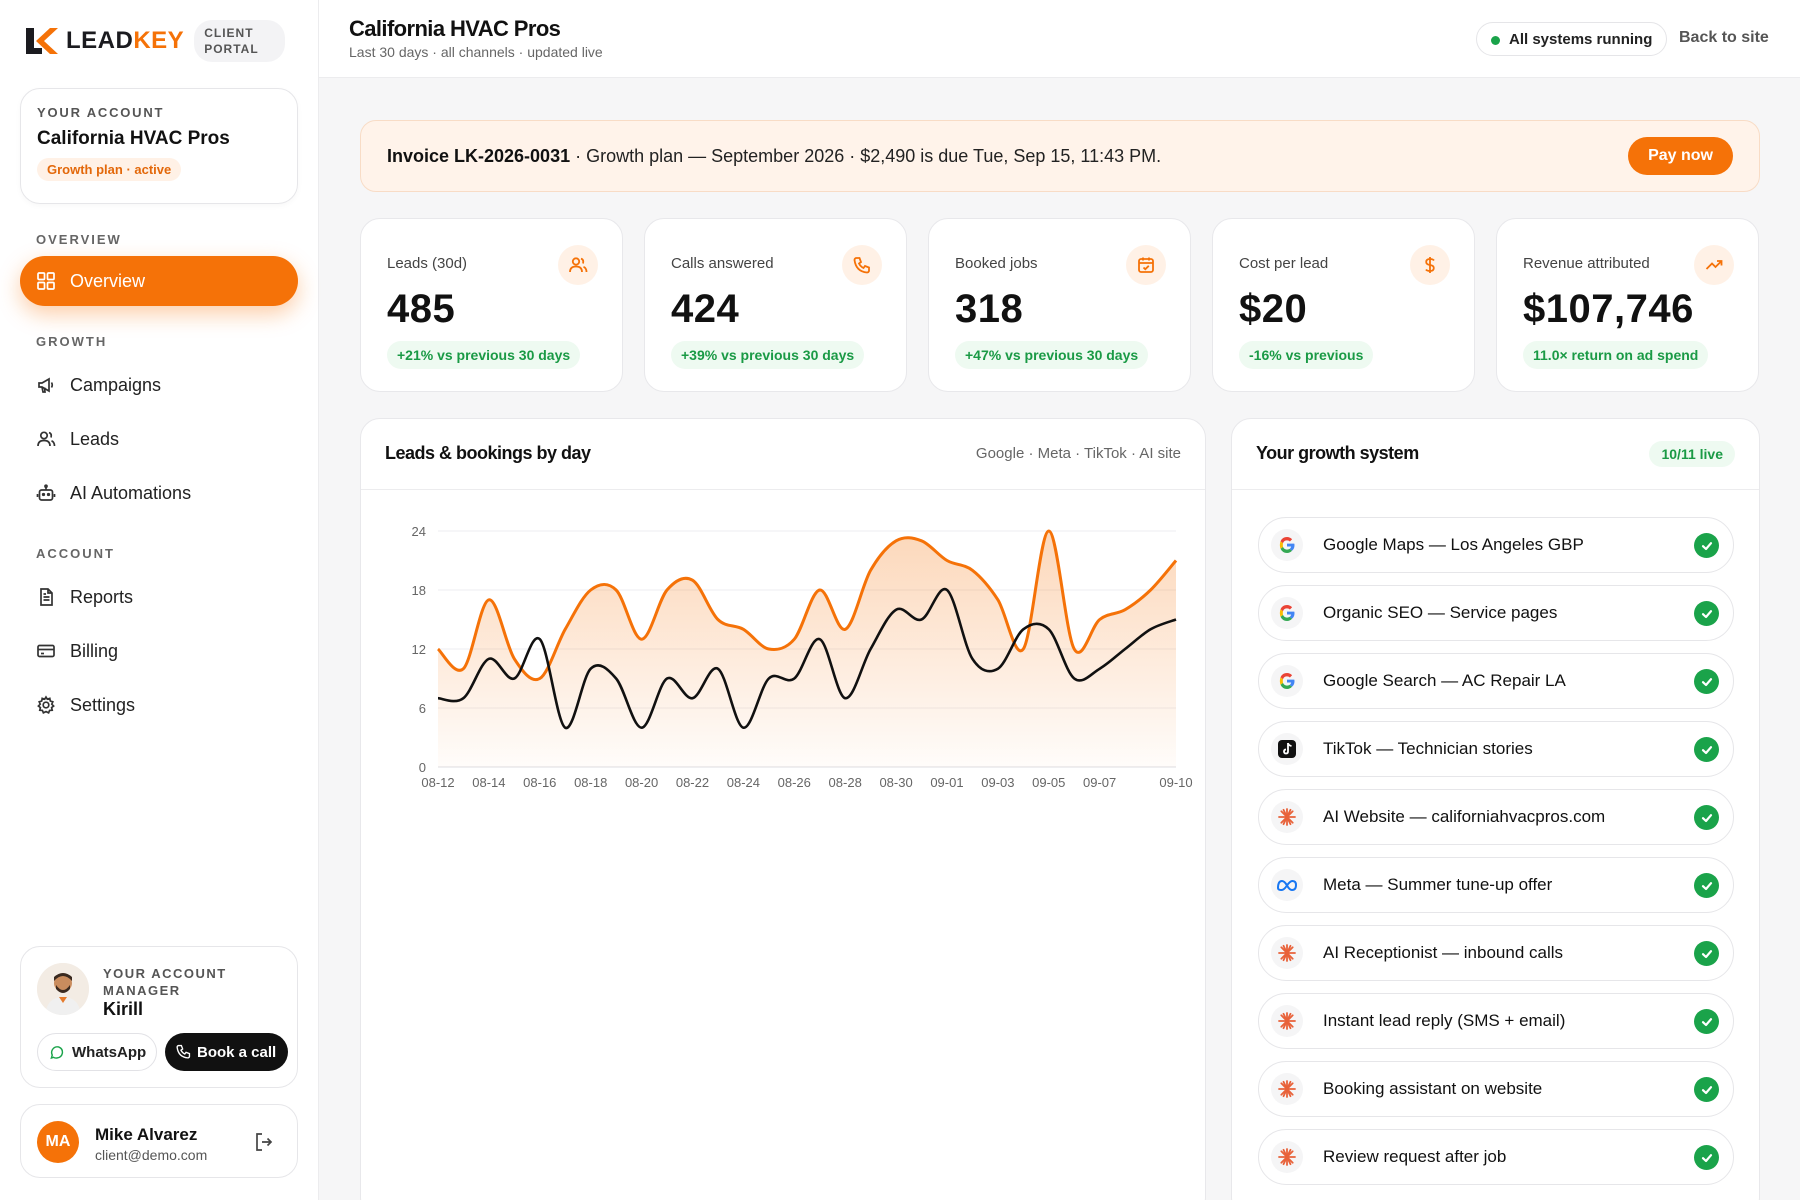  Describe the element at coordinates (1343, 305) in the screenshot. I see `kpi-card-cost-per-lead: Cost per lead $20 -16% vs previous` at that location.